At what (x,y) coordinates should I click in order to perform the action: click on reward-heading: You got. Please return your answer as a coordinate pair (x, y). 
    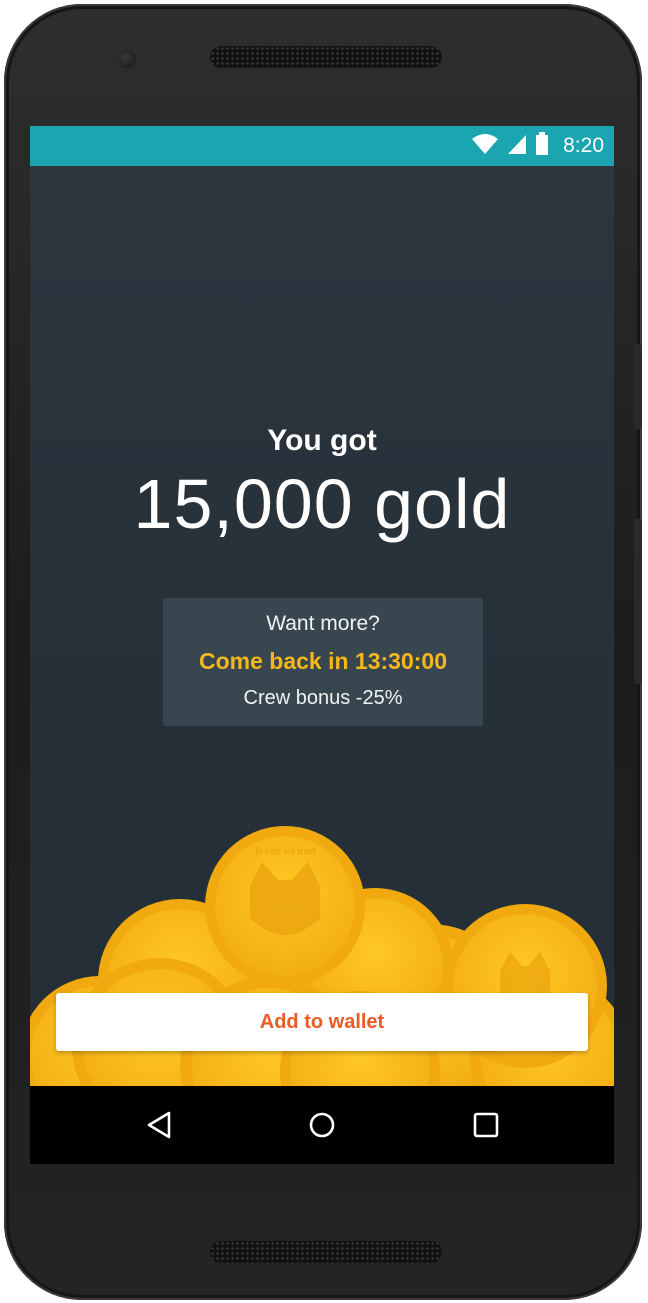
    Looking at the image, I should click on (322, 440).